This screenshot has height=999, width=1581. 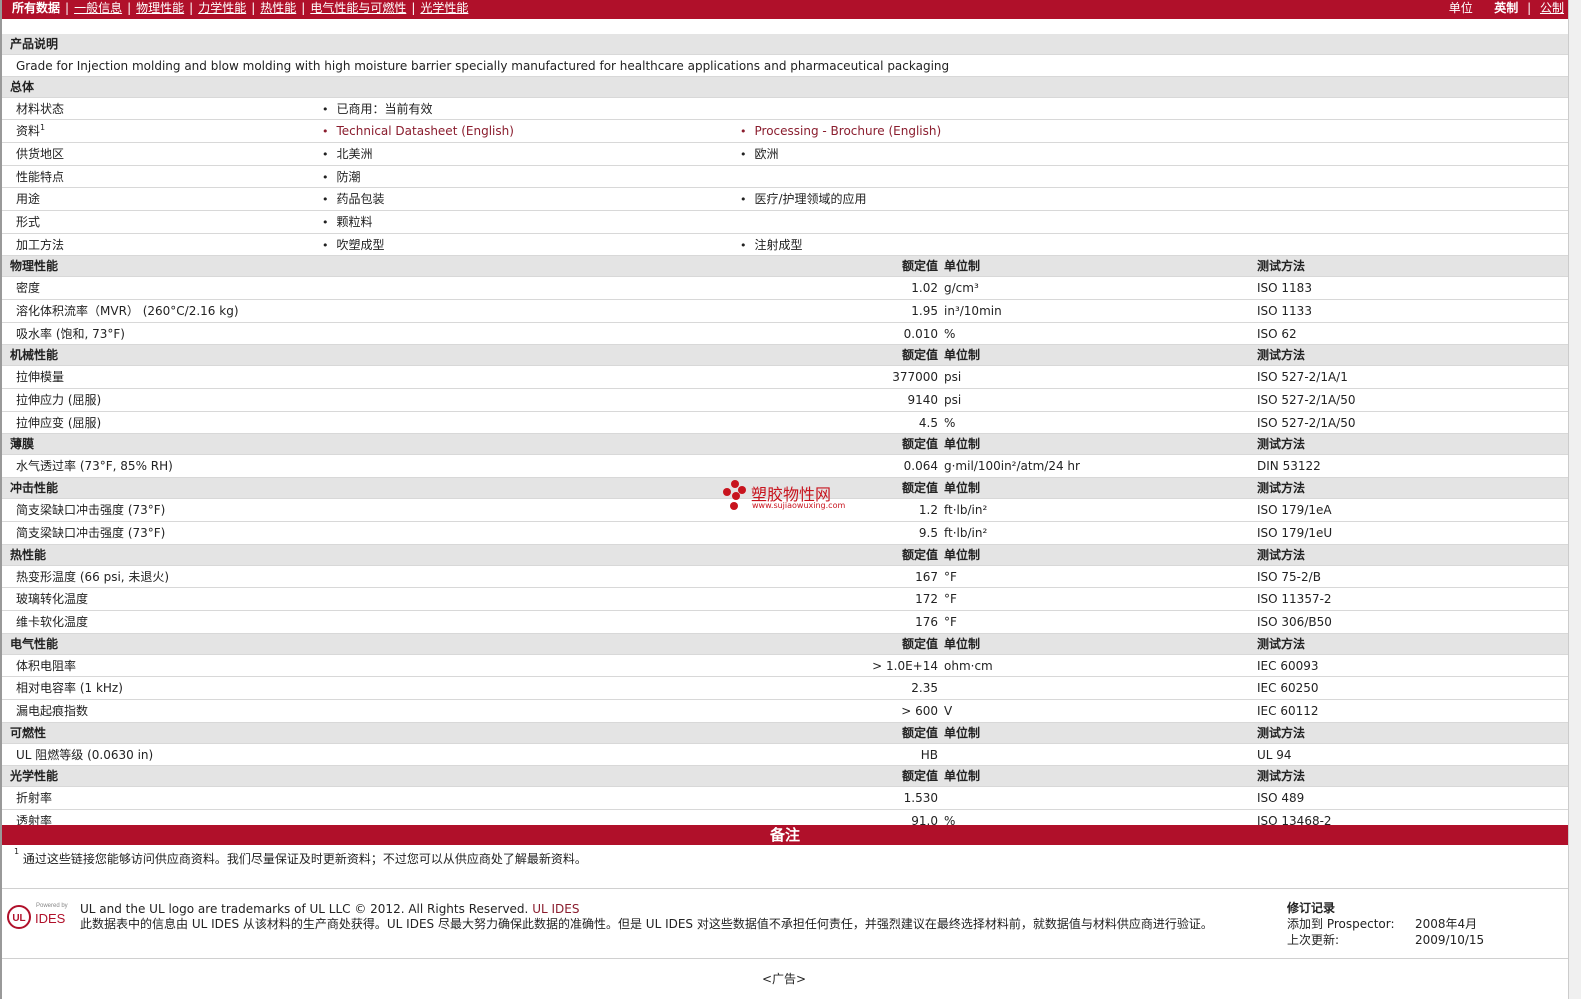 I want to click on property-test-method: DIN 53122, so click(x=1289, y=466).